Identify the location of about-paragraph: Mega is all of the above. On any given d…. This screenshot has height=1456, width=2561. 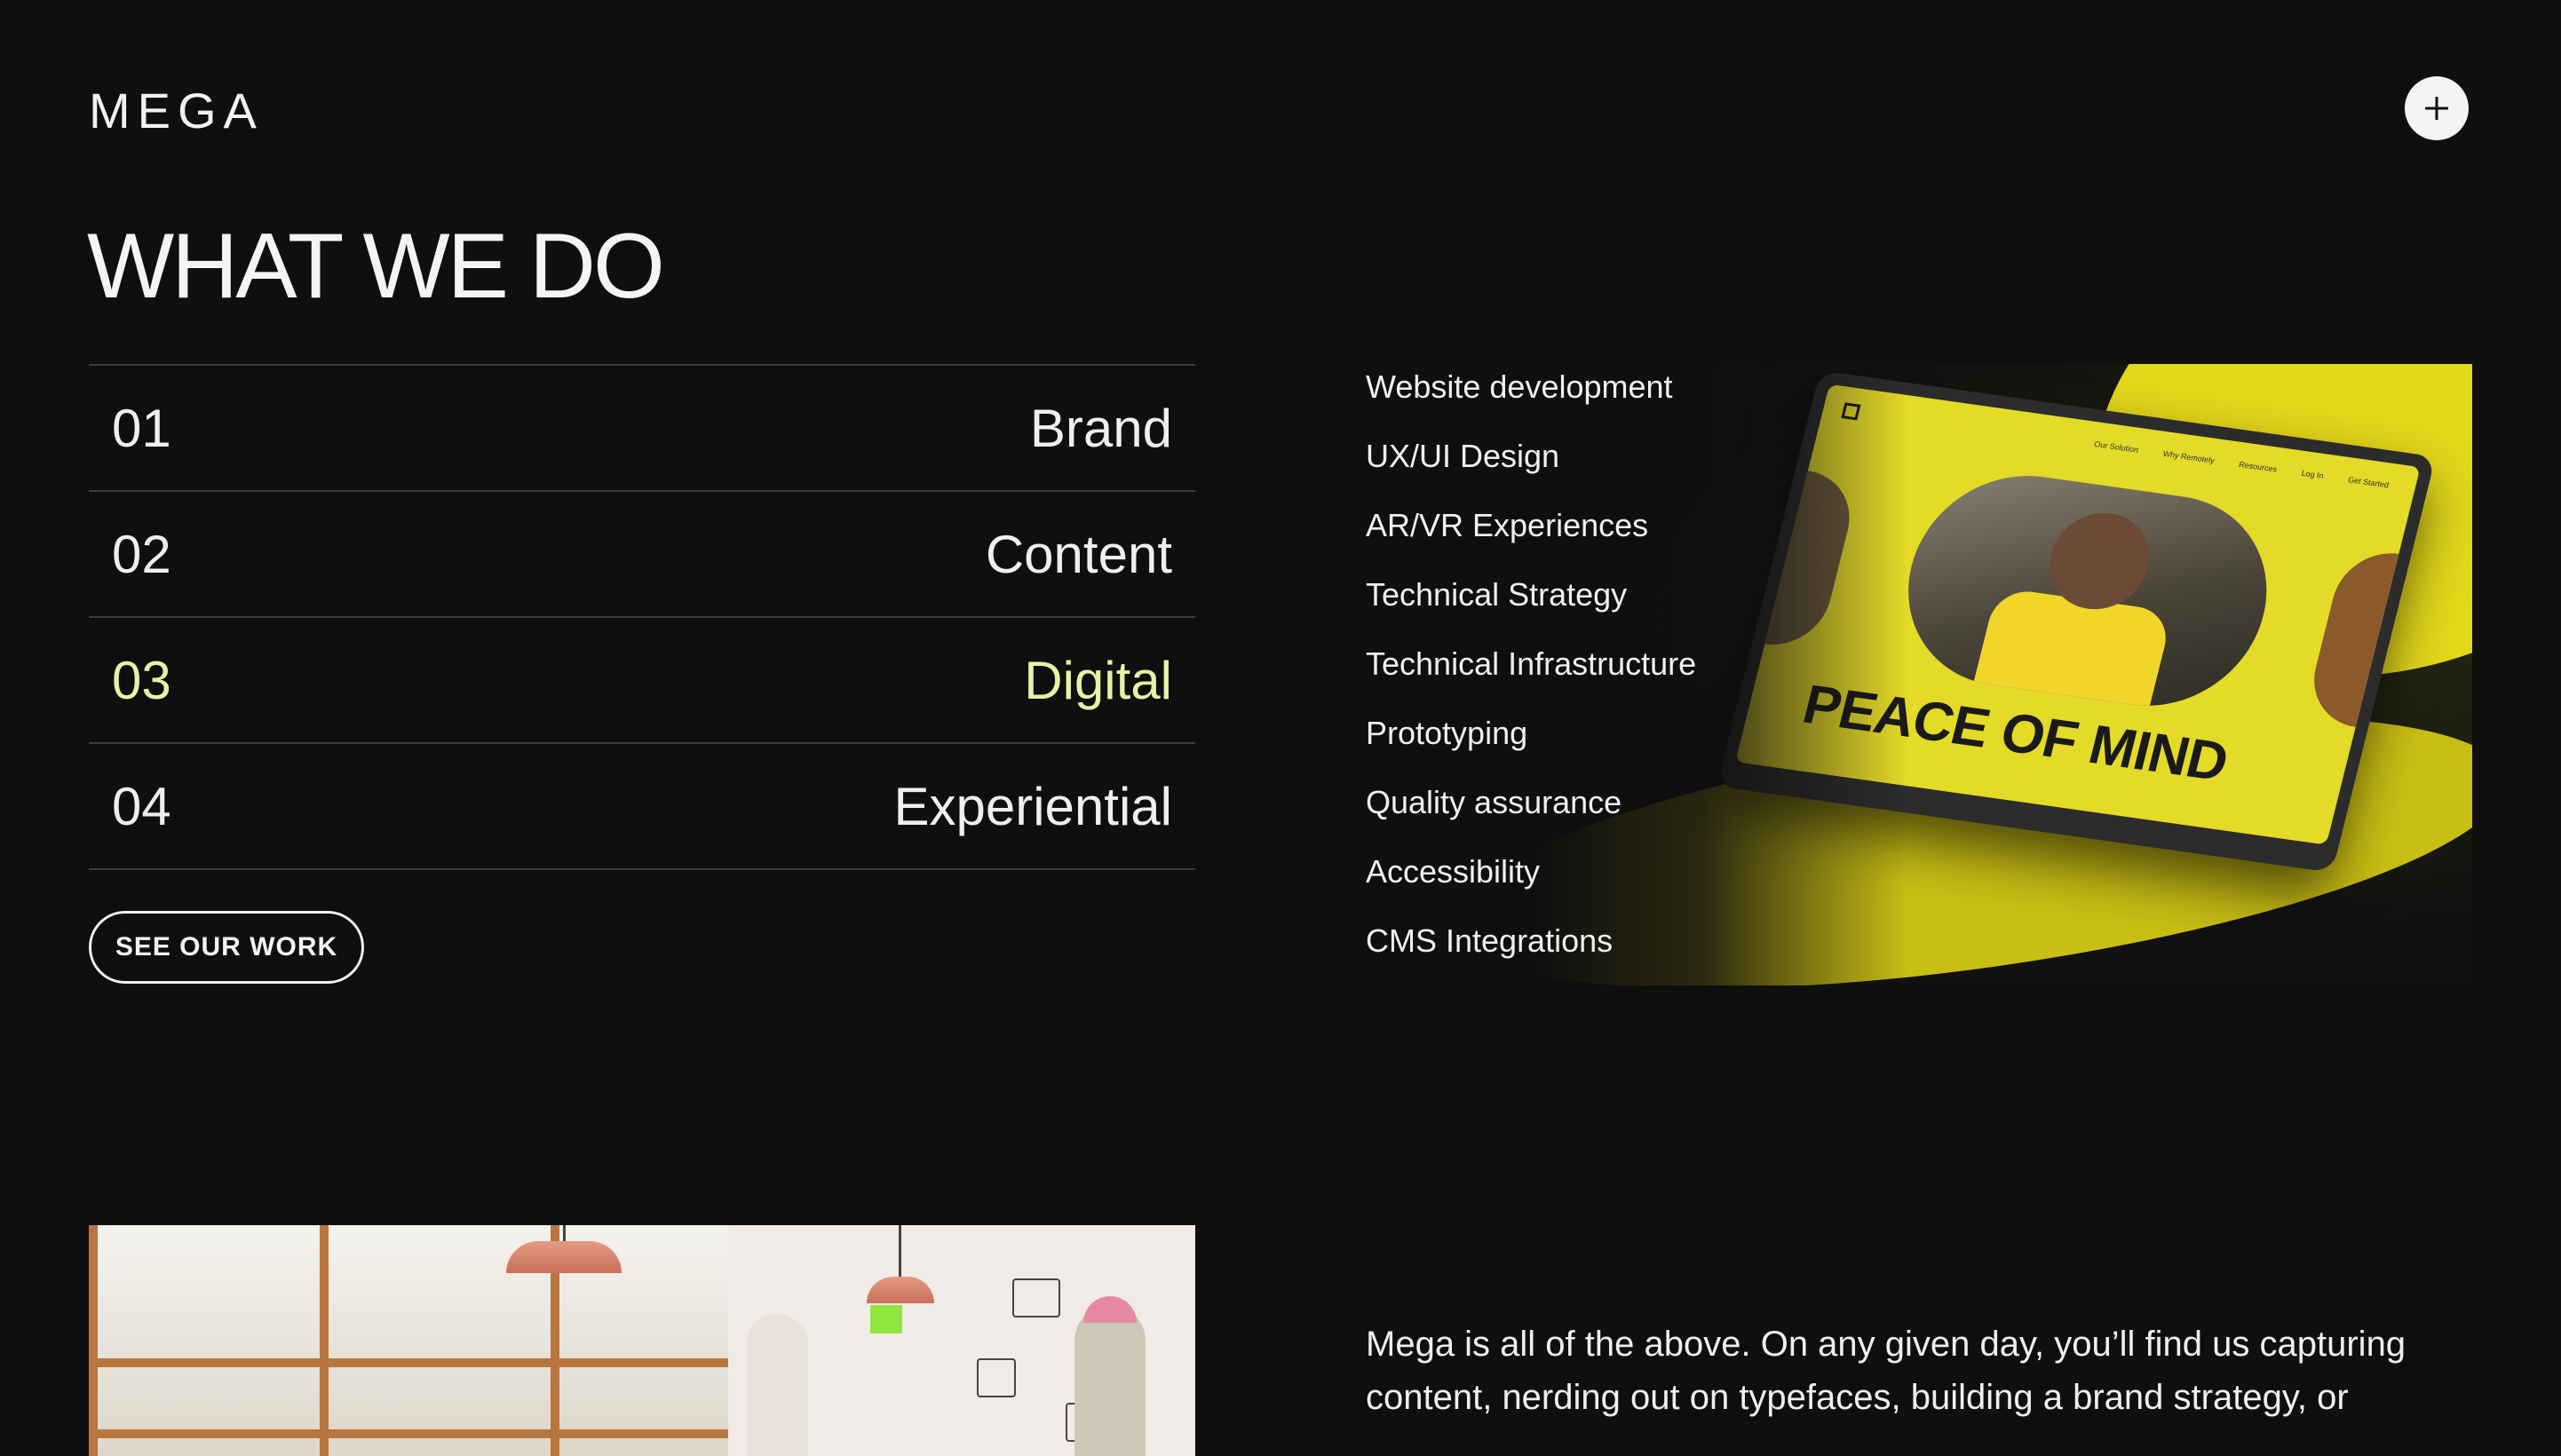
(1886, 1371).